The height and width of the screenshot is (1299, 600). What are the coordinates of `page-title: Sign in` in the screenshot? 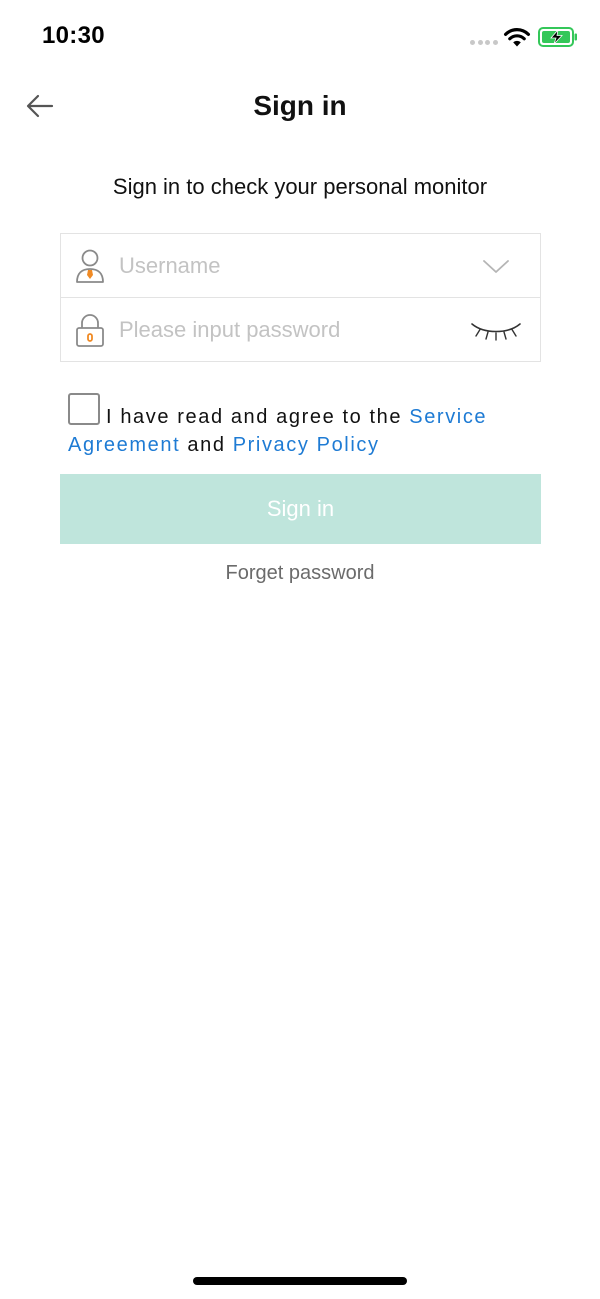 It's located at (300, 105).